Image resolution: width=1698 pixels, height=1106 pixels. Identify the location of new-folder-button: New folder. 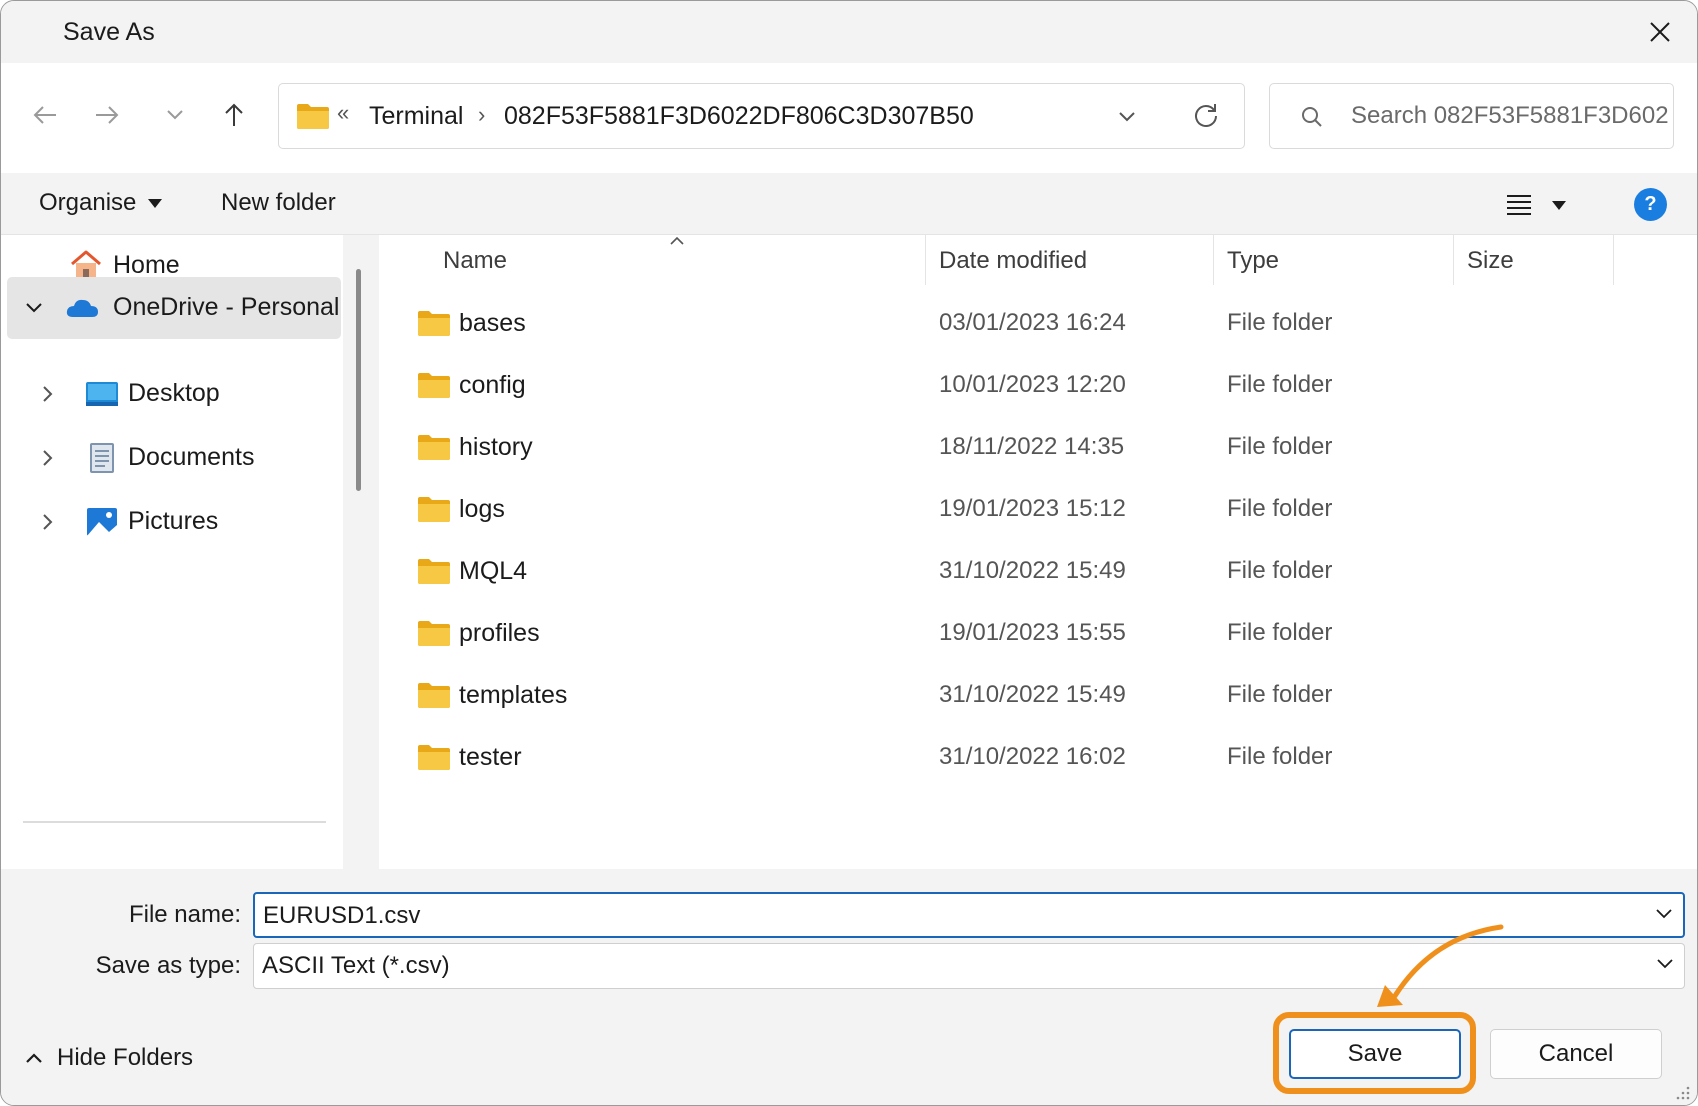
(278, 203).